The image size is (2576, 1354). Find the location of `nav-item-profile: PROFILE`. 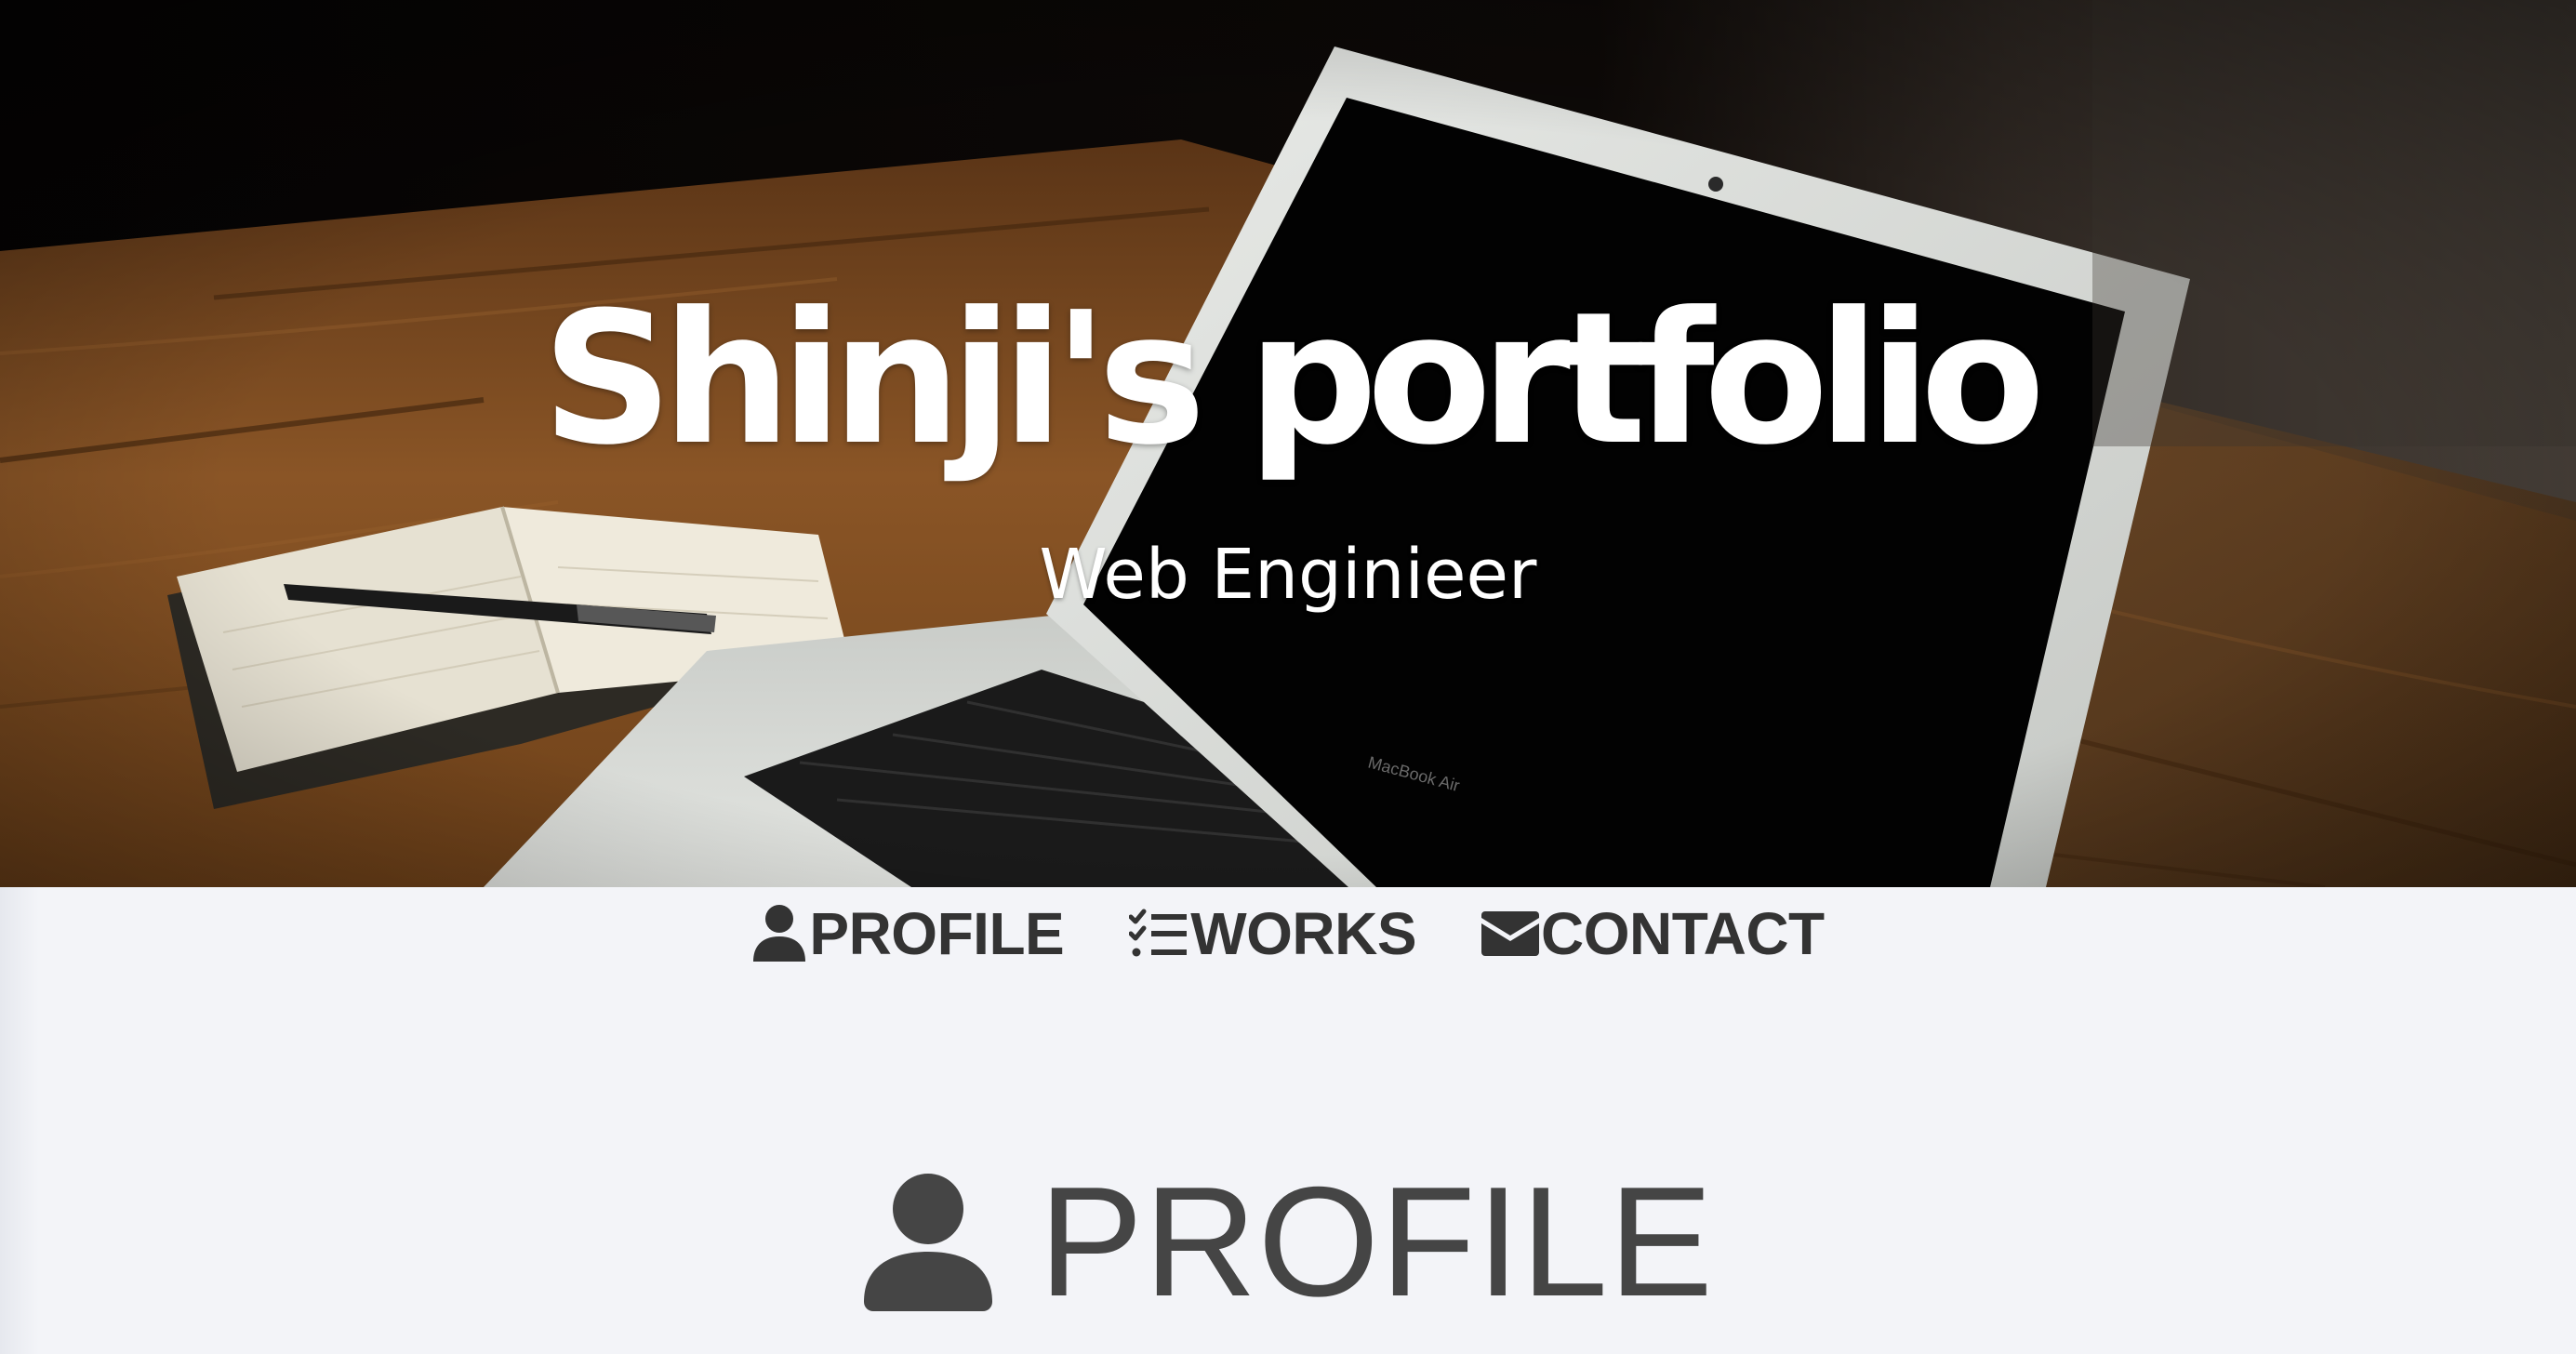

nav-item-profile: PROFILE is located at coordinates (908, 933).